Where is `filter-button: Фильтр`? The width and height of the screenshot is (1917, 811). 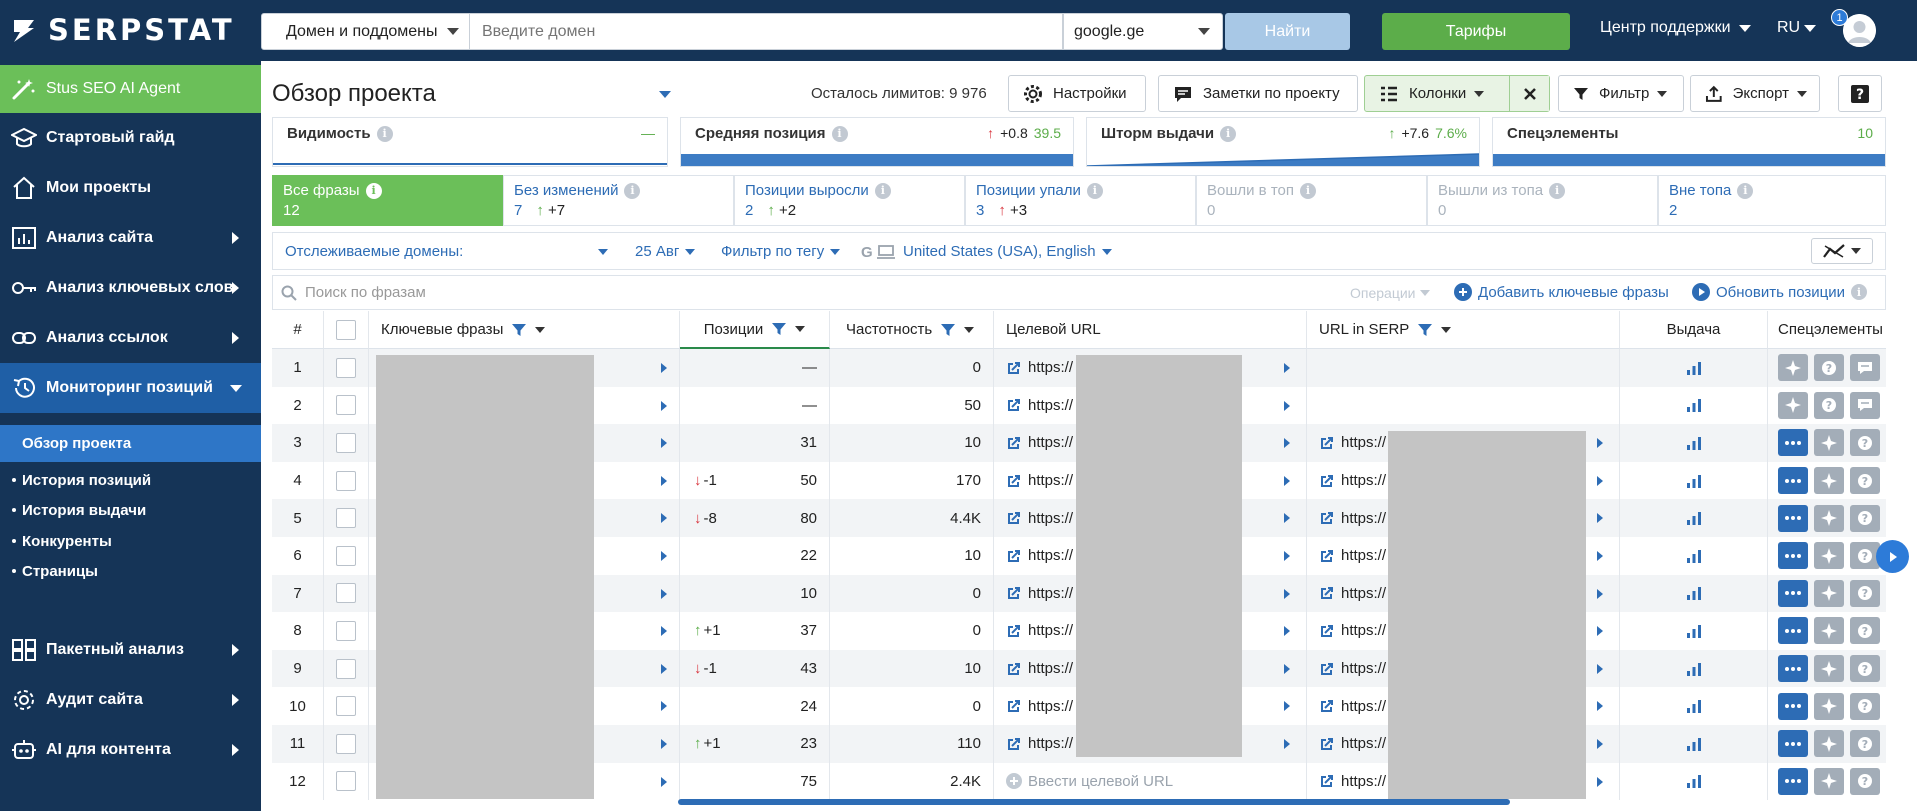 filter-button: Фильтр is located at coordinates (1621, 93).